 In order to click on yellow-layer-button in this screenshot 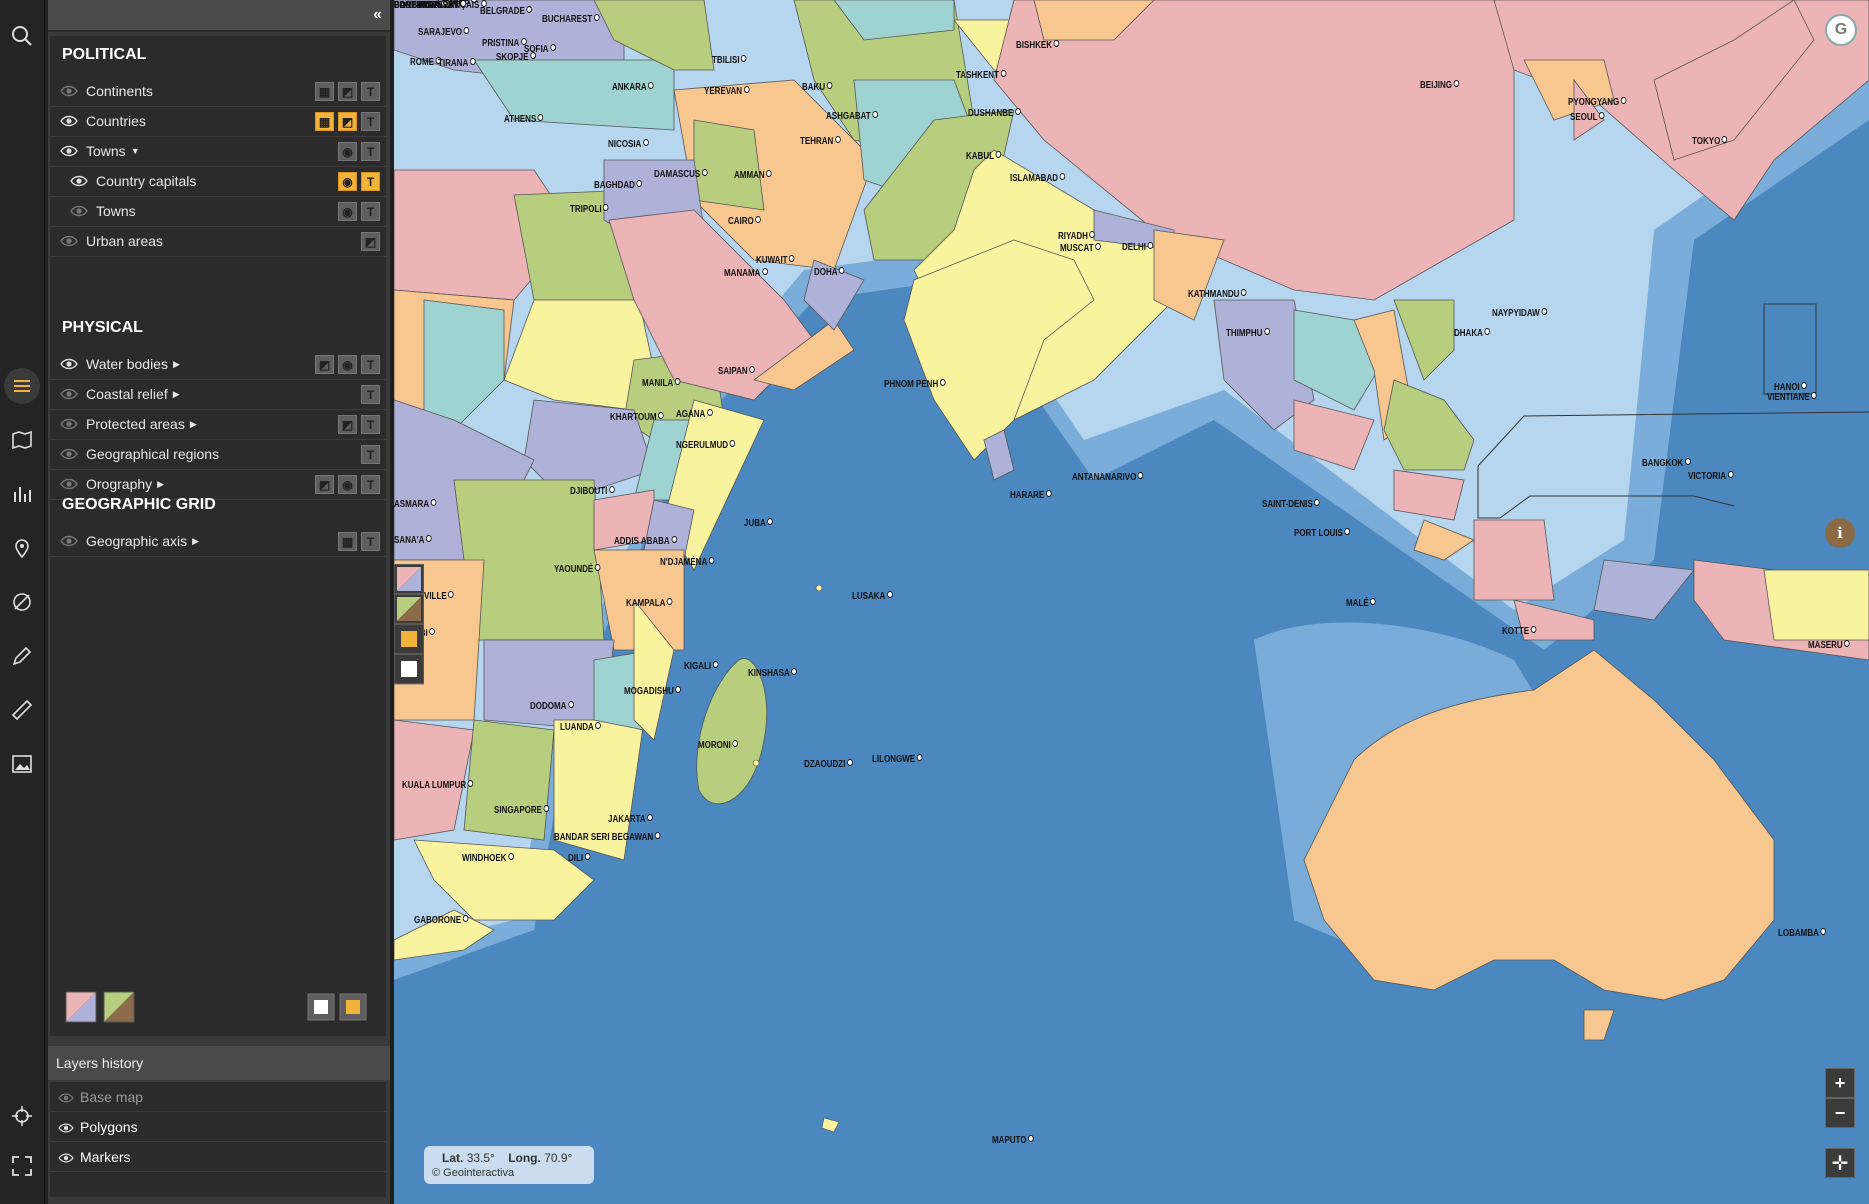, I will do `click(353, 1007)`.